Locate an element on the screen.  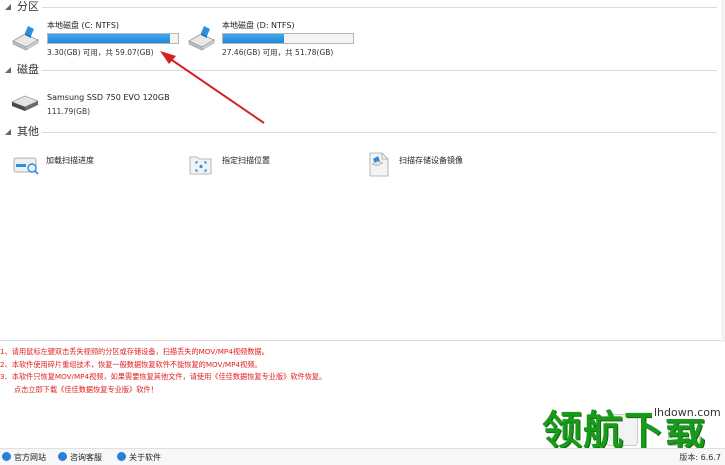
vertical-scrollbar is located at coordinates (723, 171).